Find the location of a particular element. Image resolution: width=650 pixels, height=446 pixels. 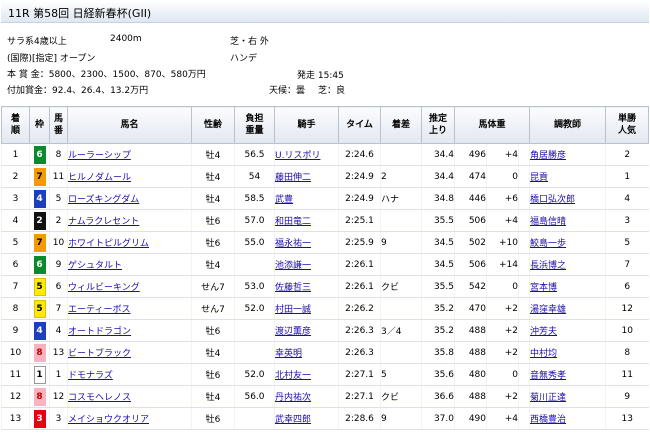

jockey-link: 丹内祐次 is located at coordinates (294, 398).